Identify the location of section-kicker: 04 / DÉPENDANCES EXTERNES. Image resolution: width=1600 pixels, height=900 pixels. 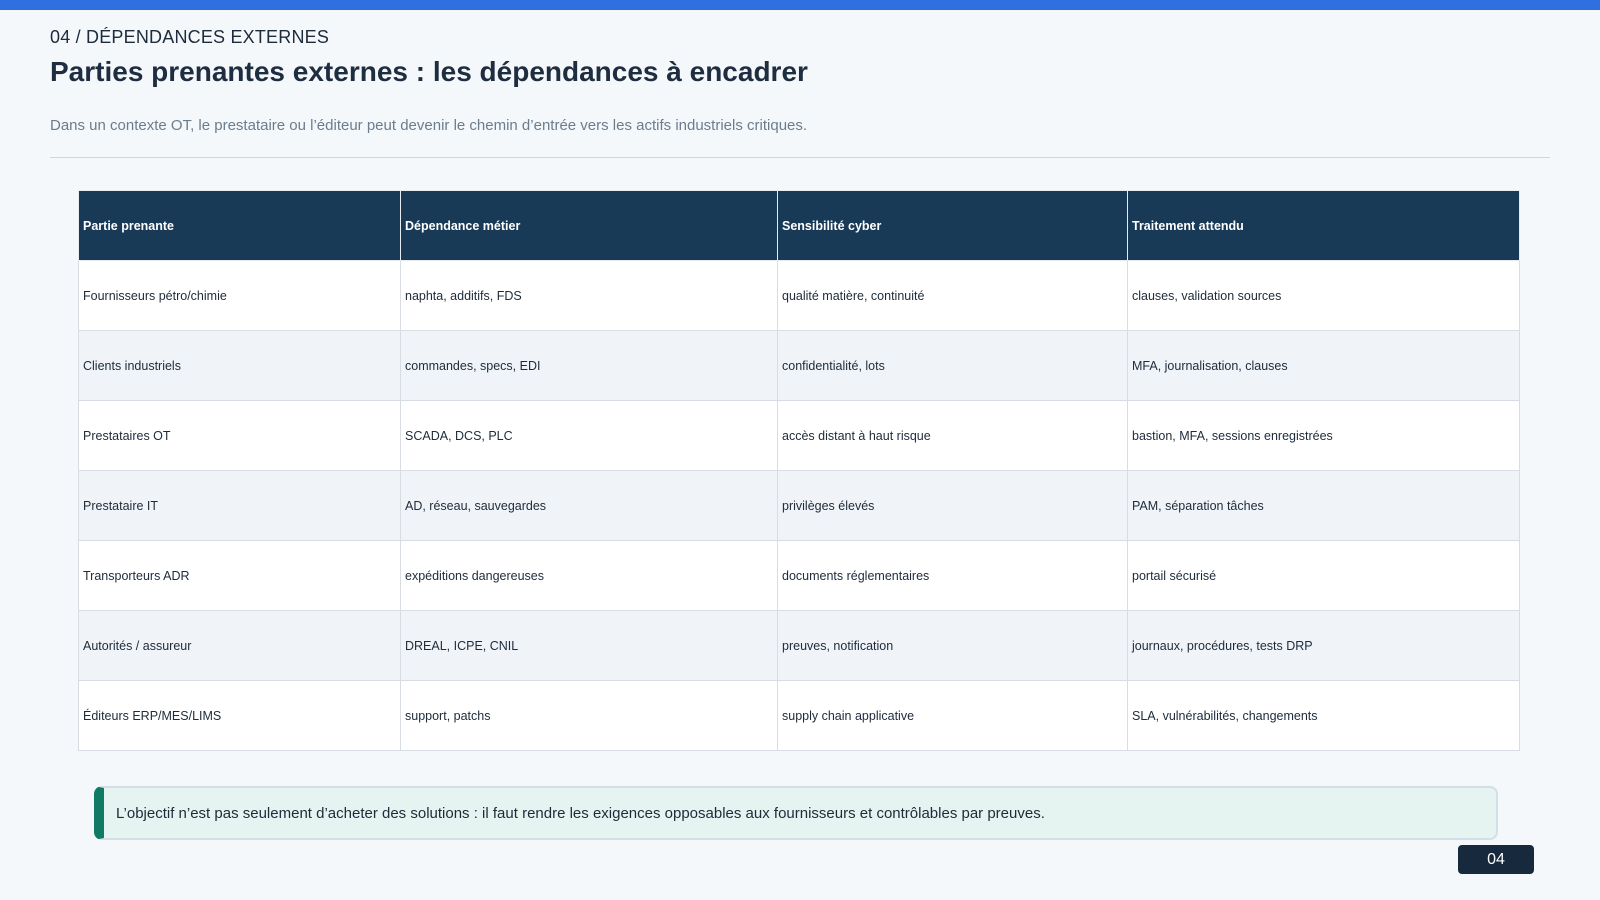
(190, 37).